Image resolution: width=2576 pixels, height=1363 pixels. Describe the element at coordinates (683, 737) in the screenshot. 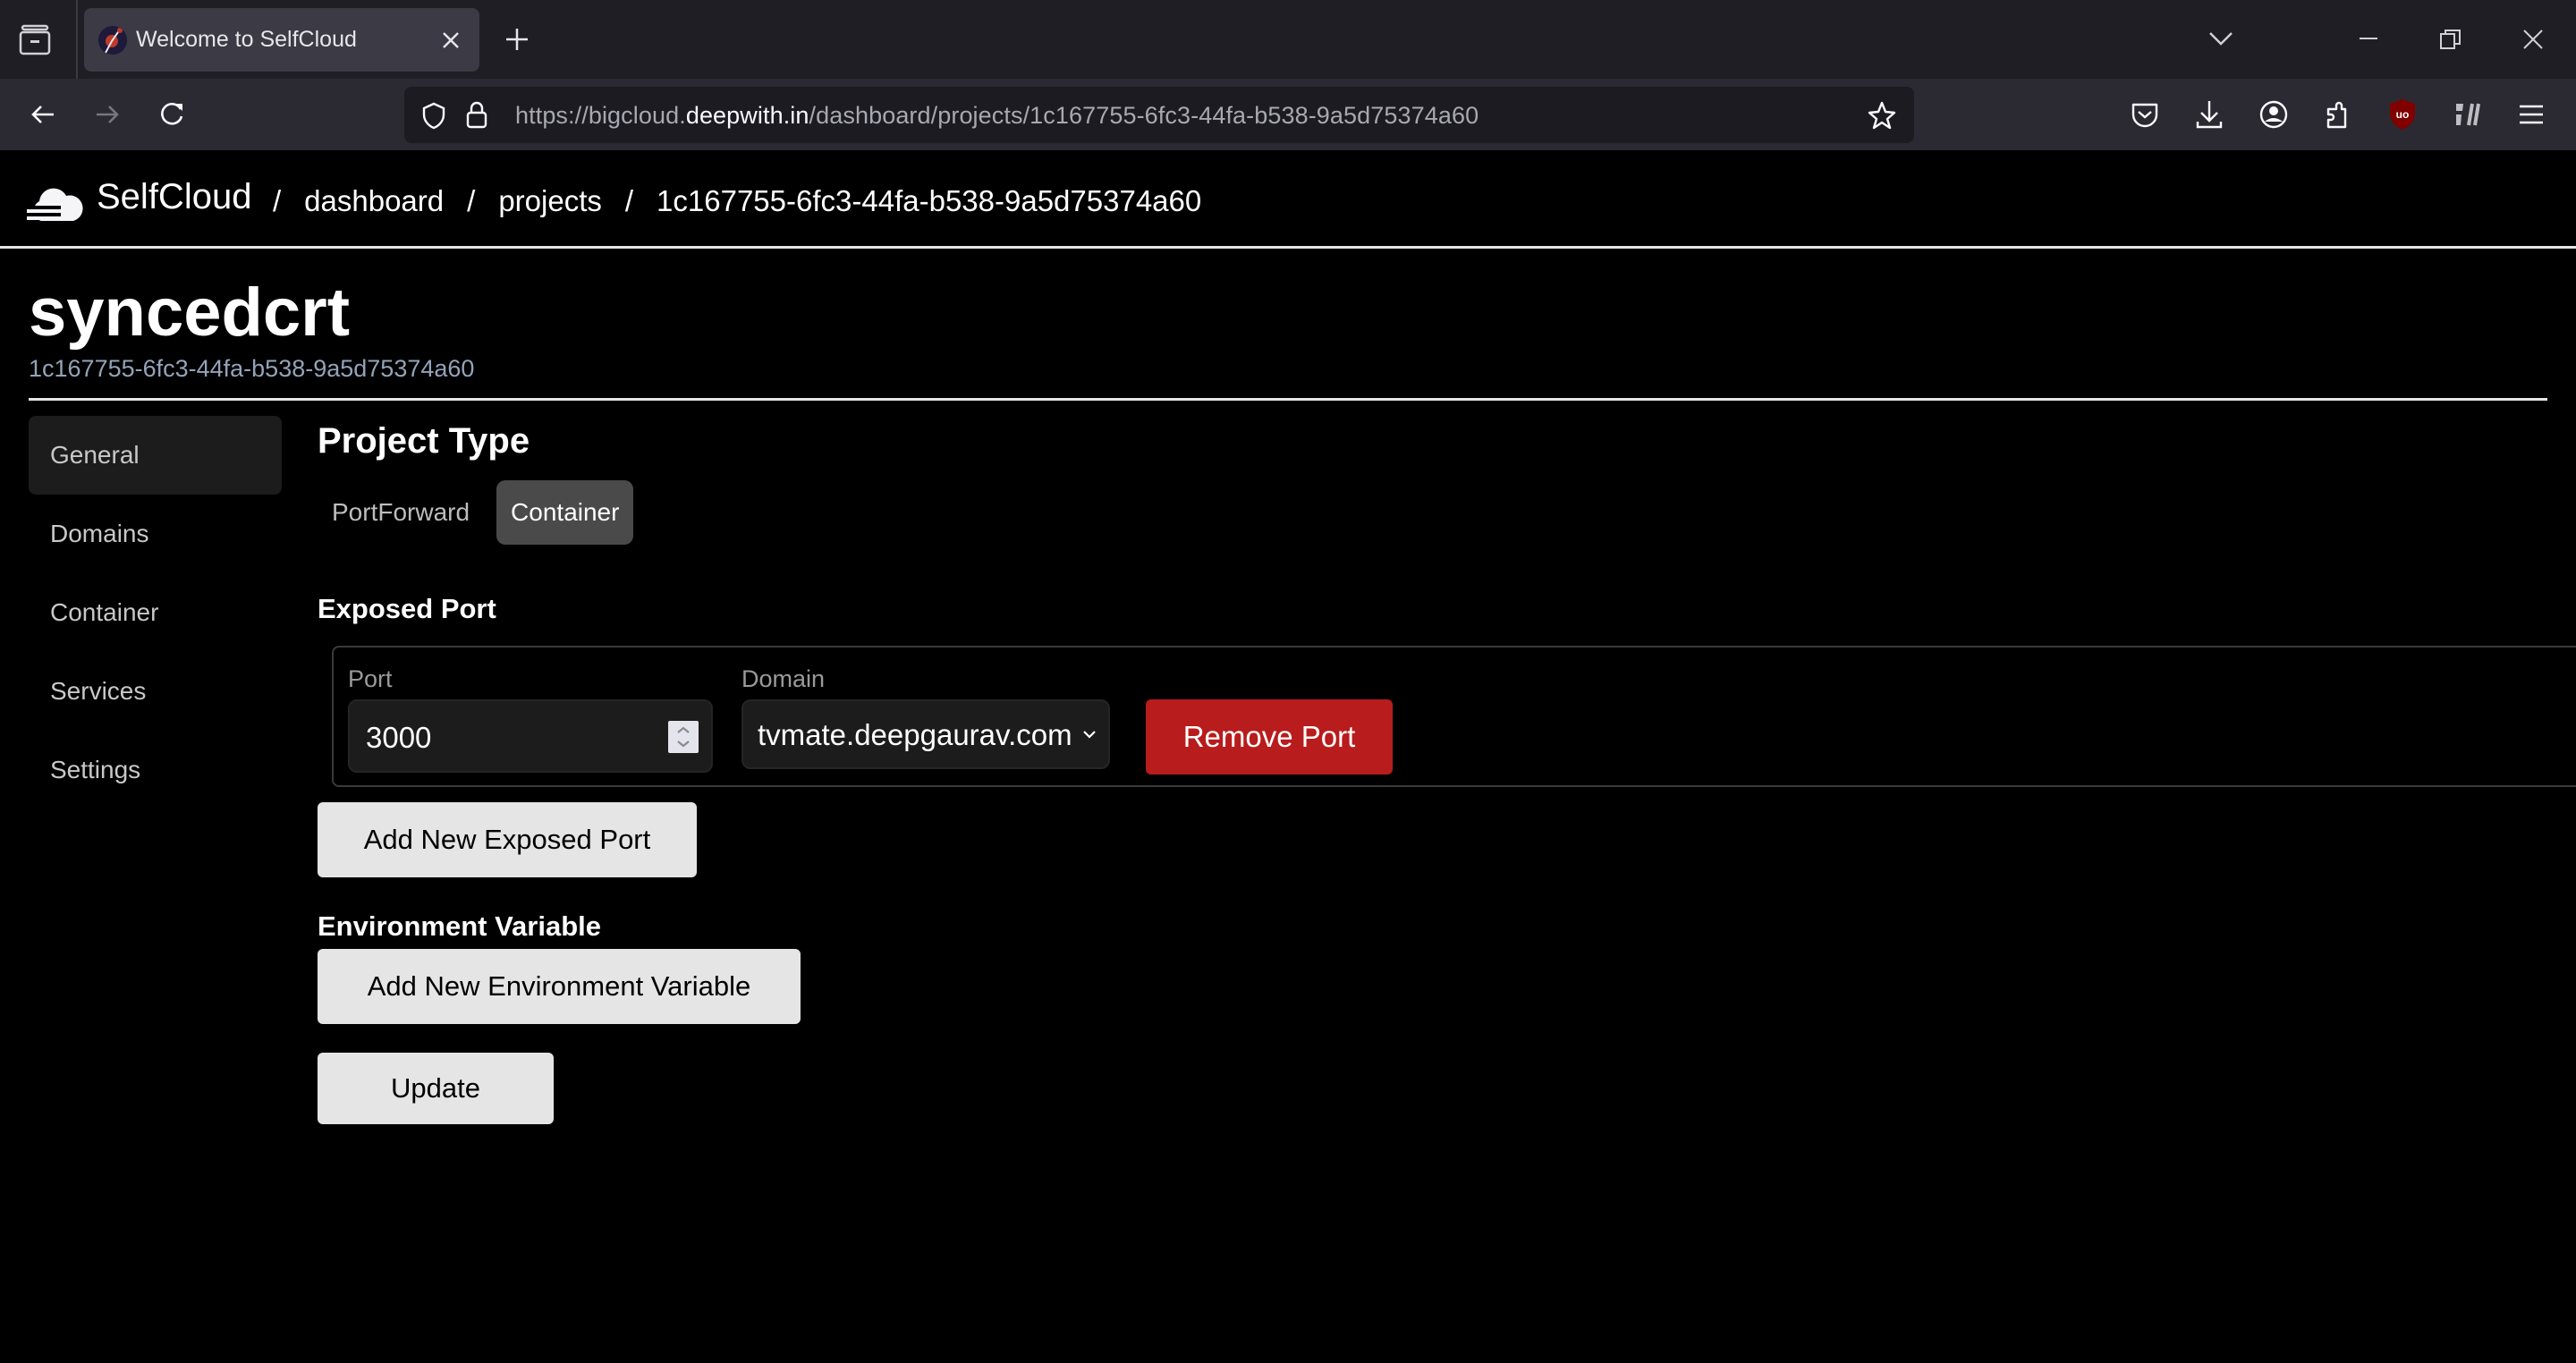

I see `port-stepper` at that location.